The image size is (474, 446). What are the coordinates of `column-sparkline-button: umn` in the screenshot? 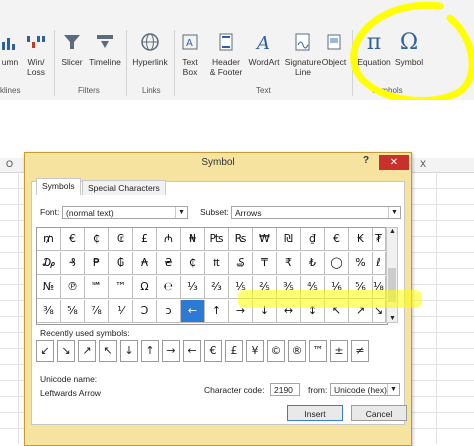 It's located at (10, 49).